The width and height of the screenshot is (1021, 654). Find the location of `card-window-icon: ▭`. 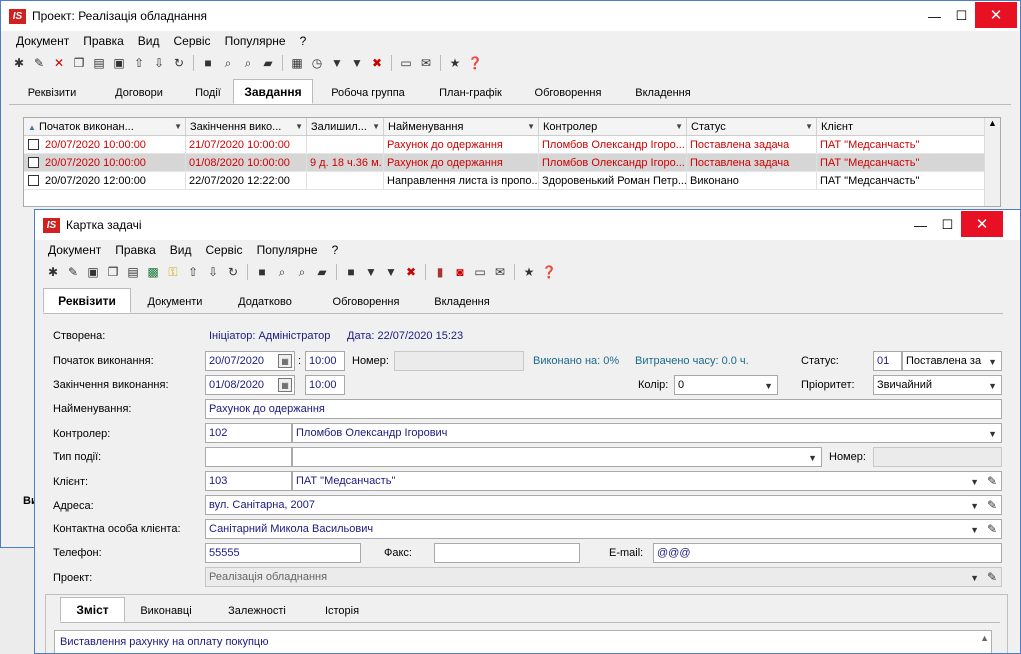

card-window-icon: ▭ is located at coordinates (480, 272).